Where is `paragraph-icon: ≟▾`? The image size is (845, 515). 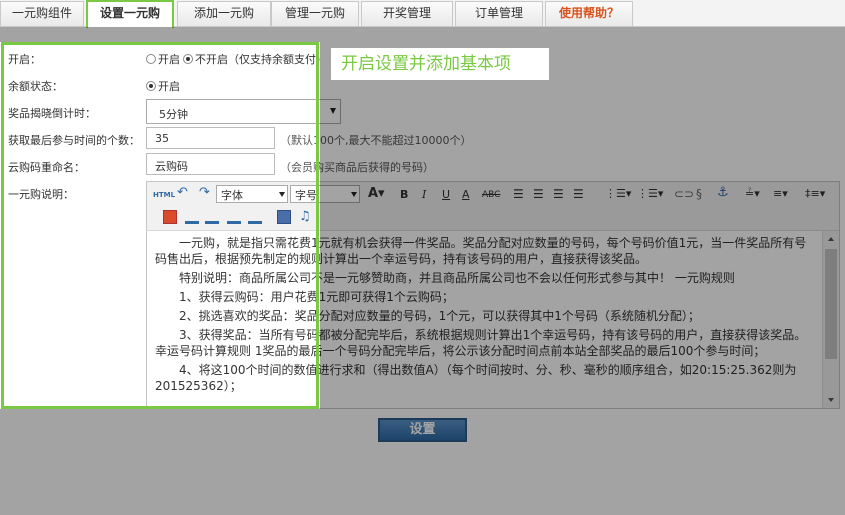 paragraph-icon: ≟▾ is located at coordinates (752, 194).